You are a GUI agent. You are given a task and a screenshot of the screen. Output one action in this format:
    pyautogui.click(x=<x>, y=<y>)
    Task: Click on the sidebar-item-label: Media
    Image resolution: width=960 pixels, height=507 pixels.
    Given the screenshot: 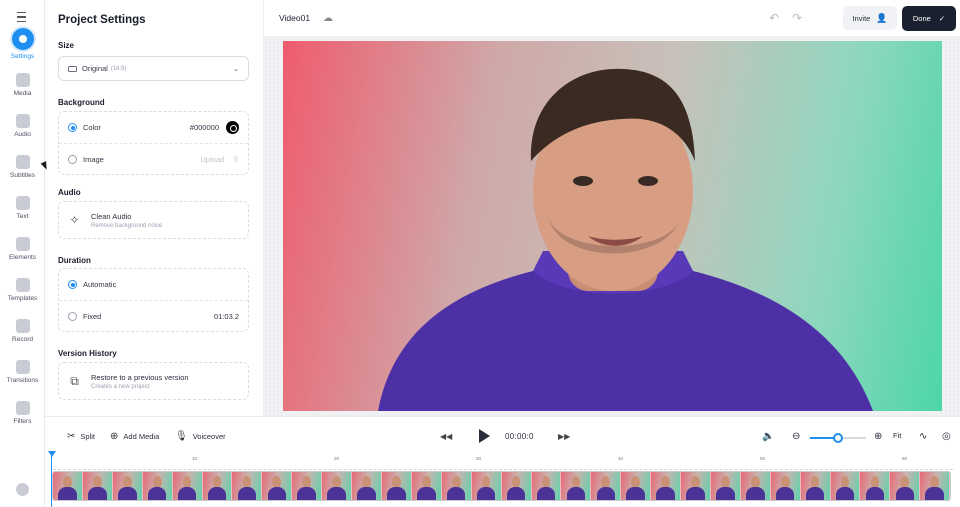 What is the action you would take?
    pyautogui.click(x=22, y=93)
    